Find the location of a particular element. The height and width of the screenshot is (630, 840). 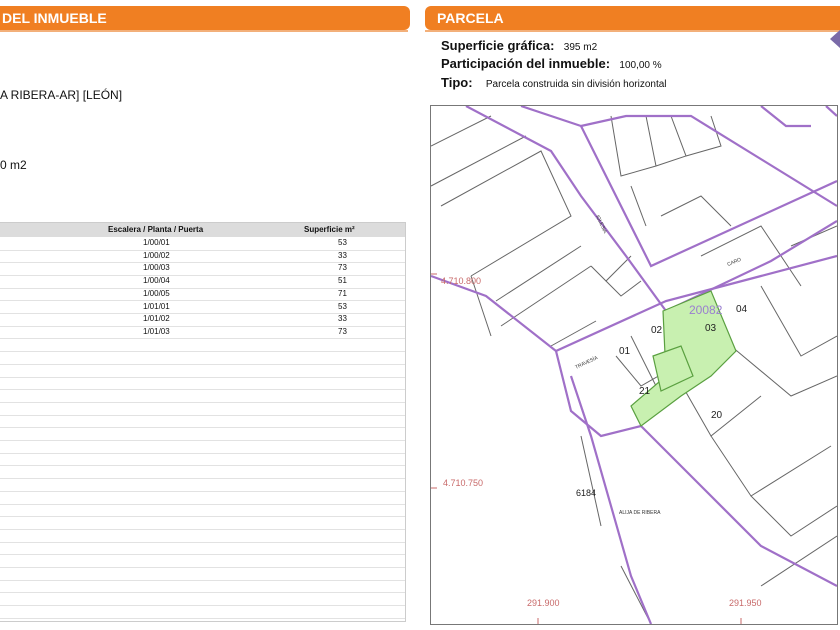

surface-text: 0 m2 is located at coordinates (13, 165).